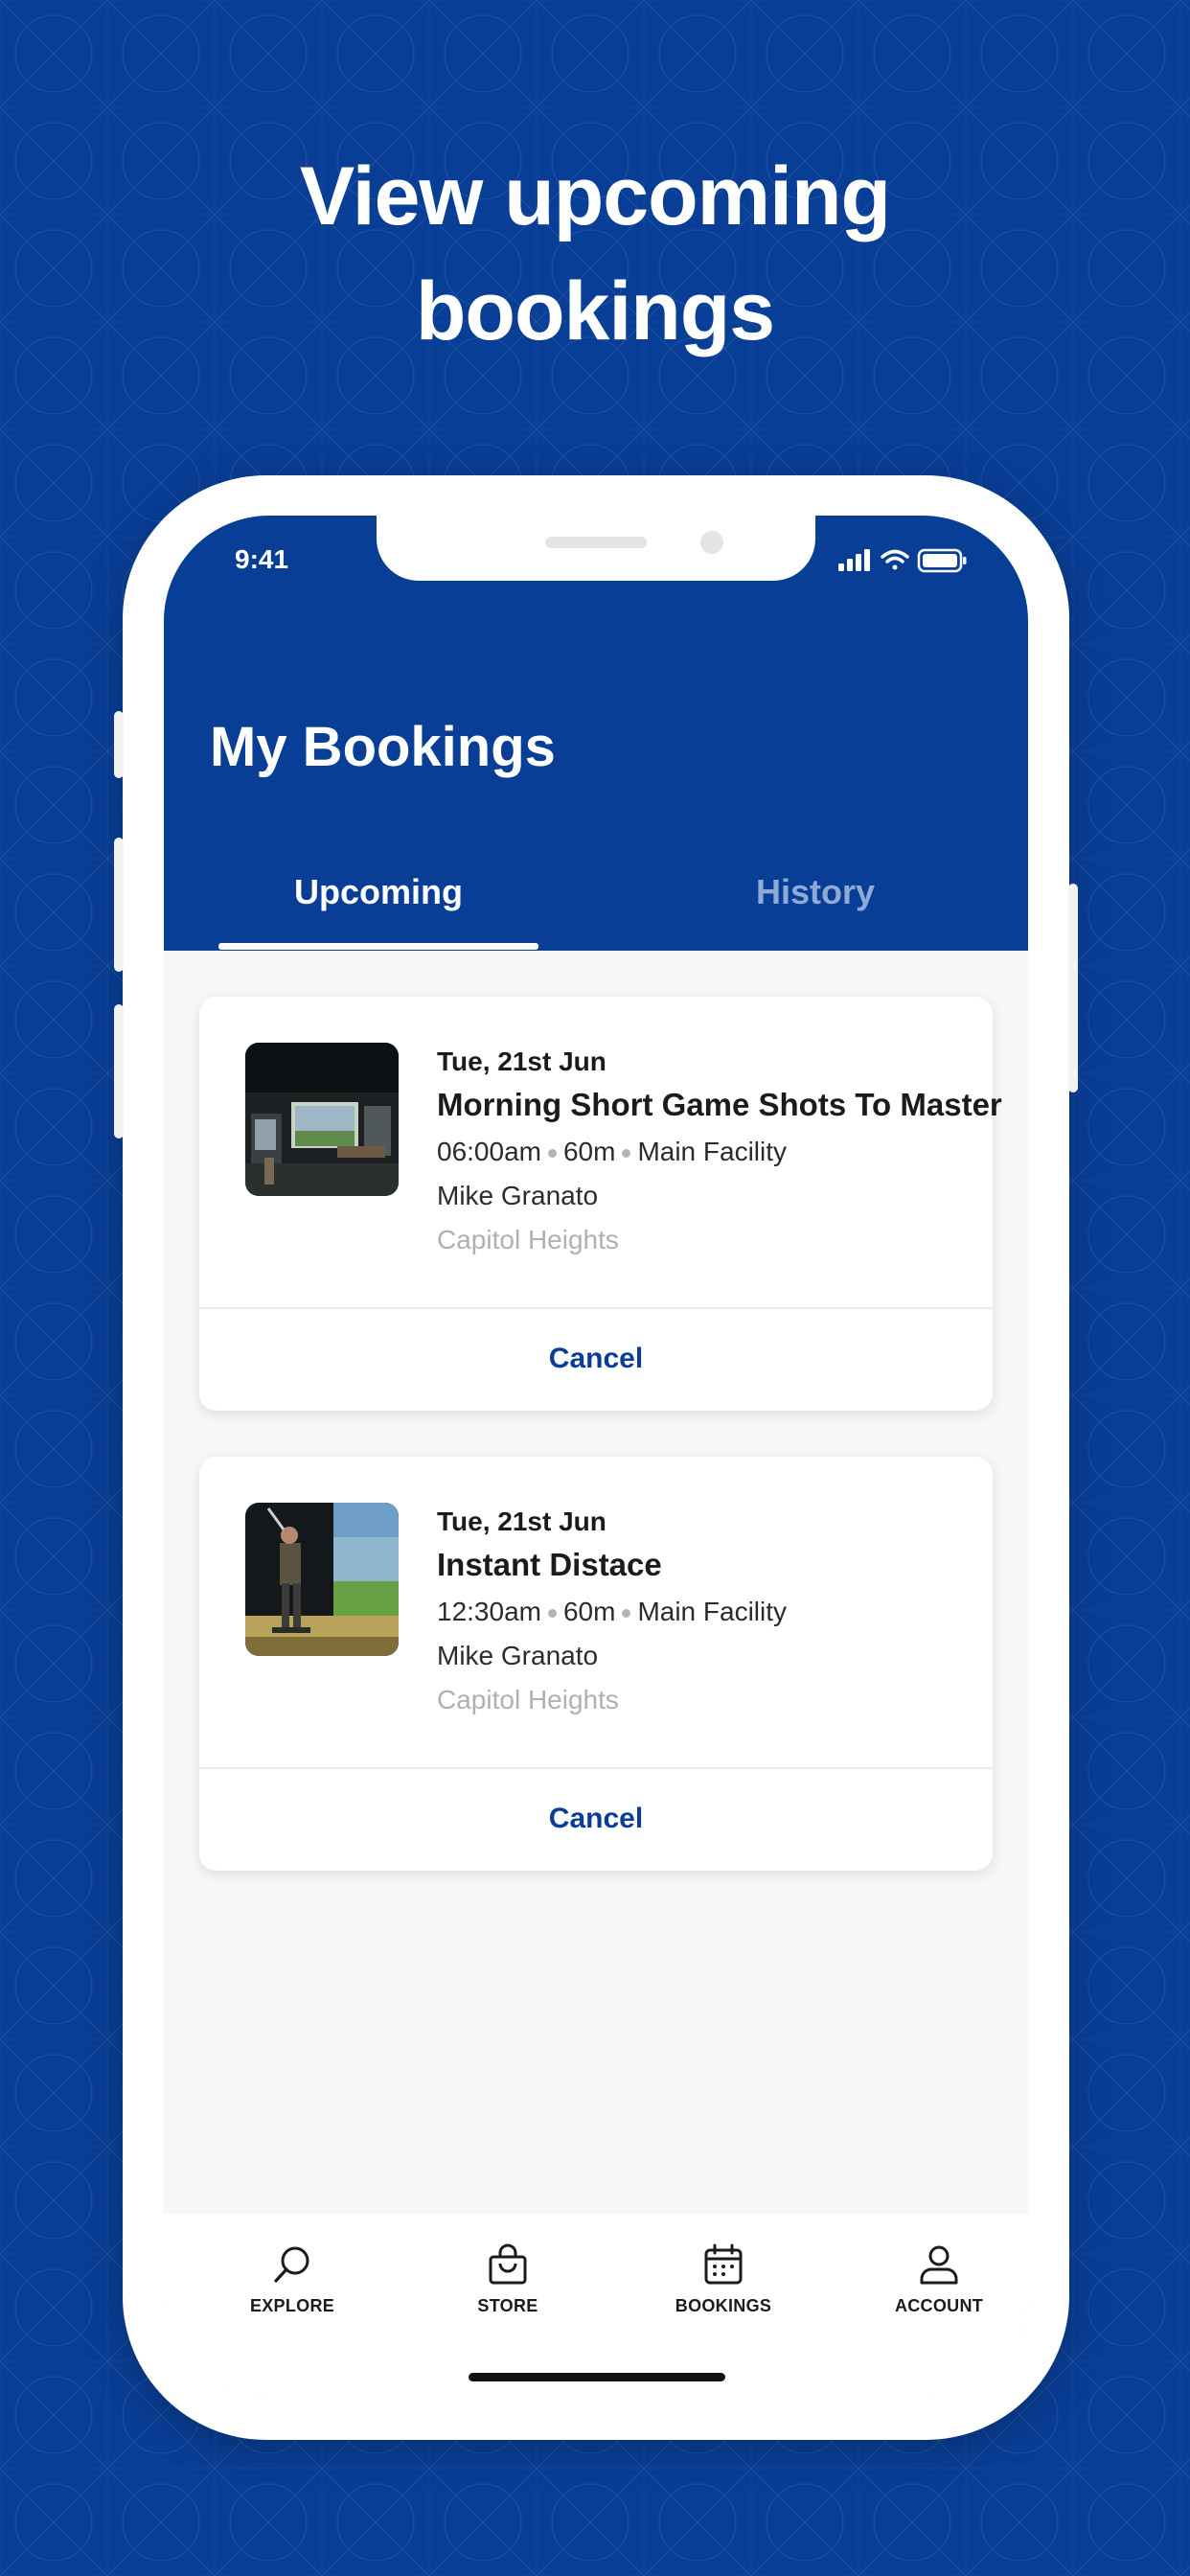 The height and width of the screenshot is (2576, 1190). I want to click on notch-speaker, so click(596, 542).